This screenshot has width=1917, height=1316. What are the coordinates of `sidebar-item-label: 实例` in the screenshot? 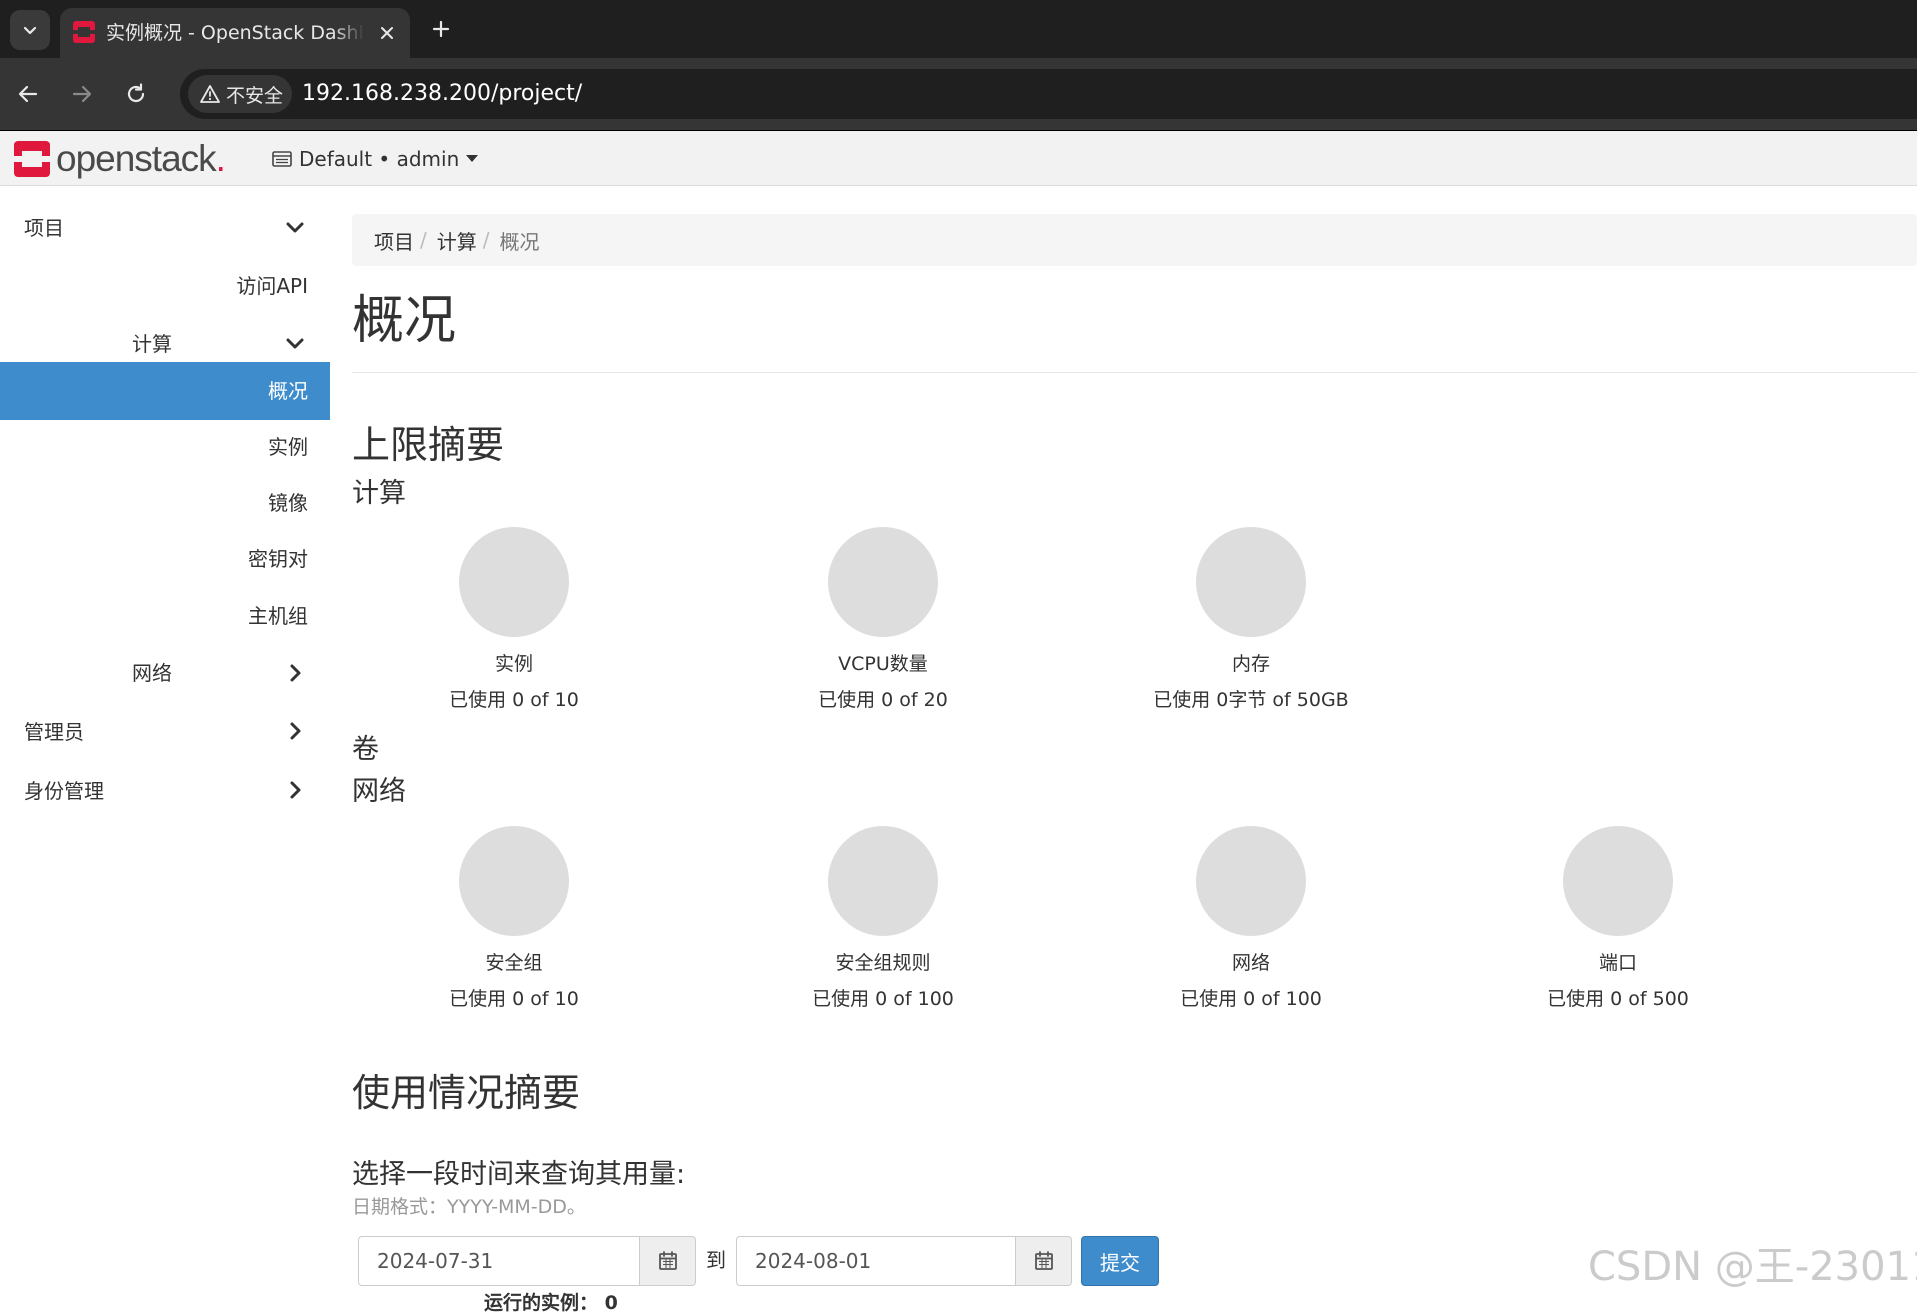 It's located at (288, 447).